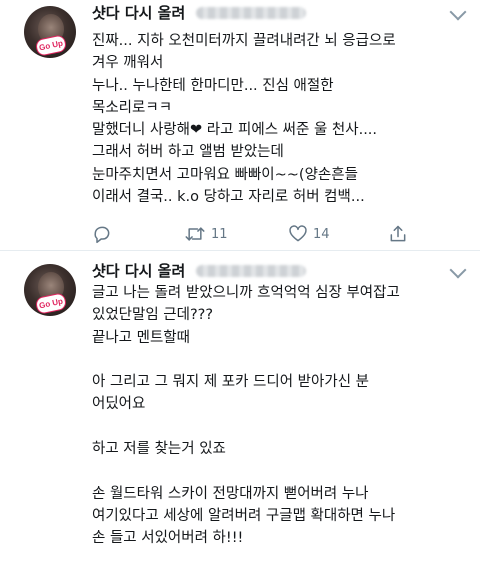 The width and height of the screenshot is (480, 564). I want to click on tweet-line: 있었단말임 근데???, so click(153, 315).